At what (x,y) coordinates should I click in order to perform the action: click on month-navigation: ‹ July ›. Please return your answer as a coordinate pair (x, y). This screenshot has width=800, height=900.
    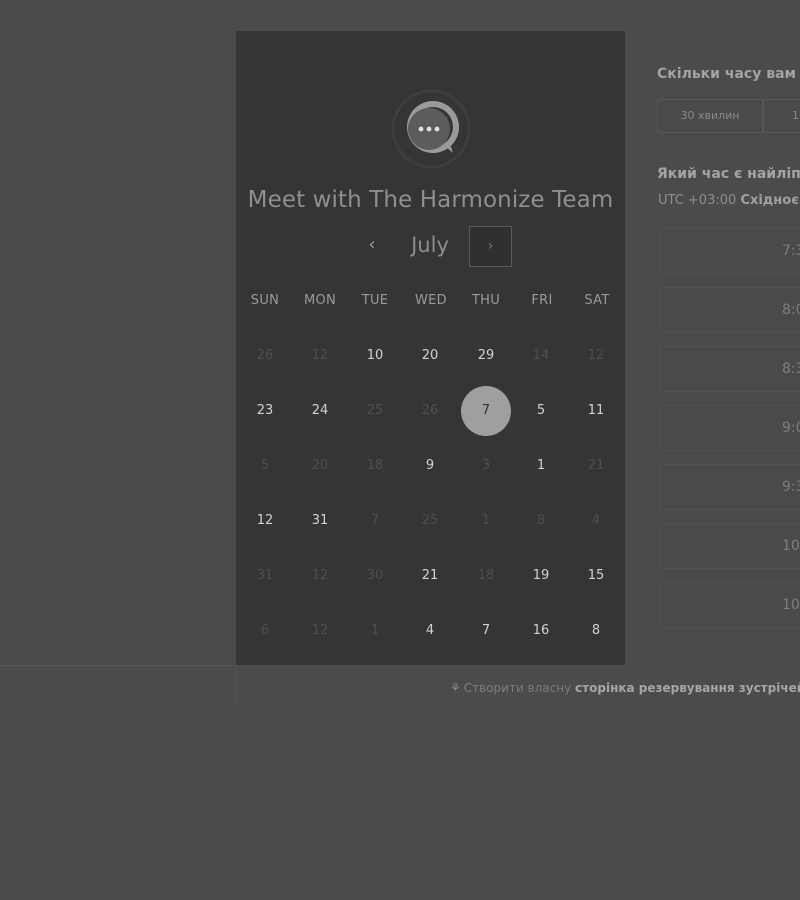
    Looking at the image, I should click on (430, 246).